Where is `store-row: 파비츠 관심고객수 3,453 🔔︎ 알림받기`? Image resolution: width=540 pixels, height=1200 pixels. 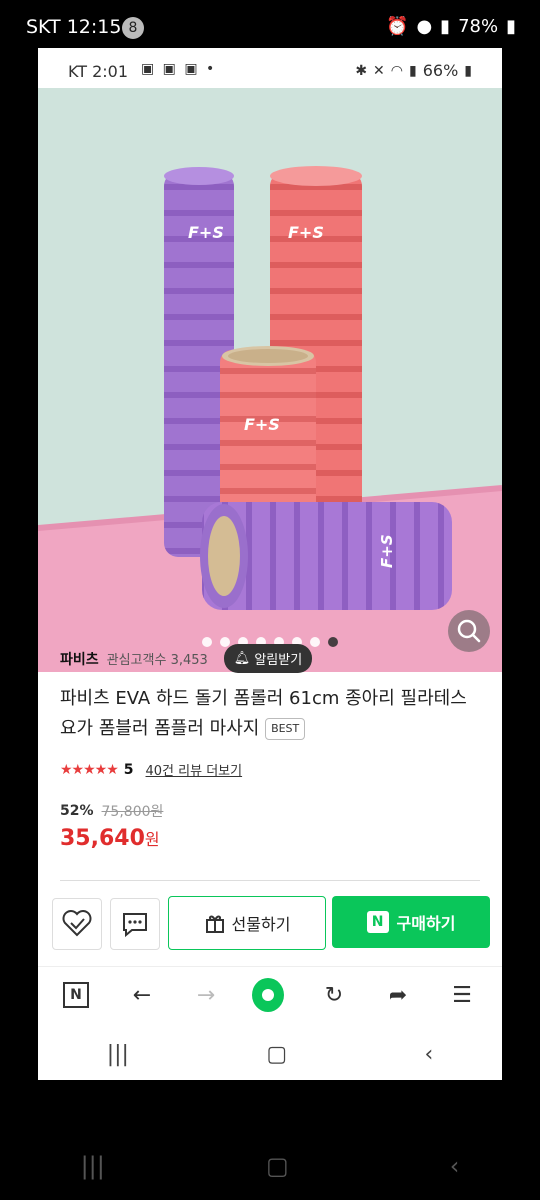 store-row: 파비츠 관심고객수 3,453 🔔︎ 알림받기 is located at coordinates (186, 658).